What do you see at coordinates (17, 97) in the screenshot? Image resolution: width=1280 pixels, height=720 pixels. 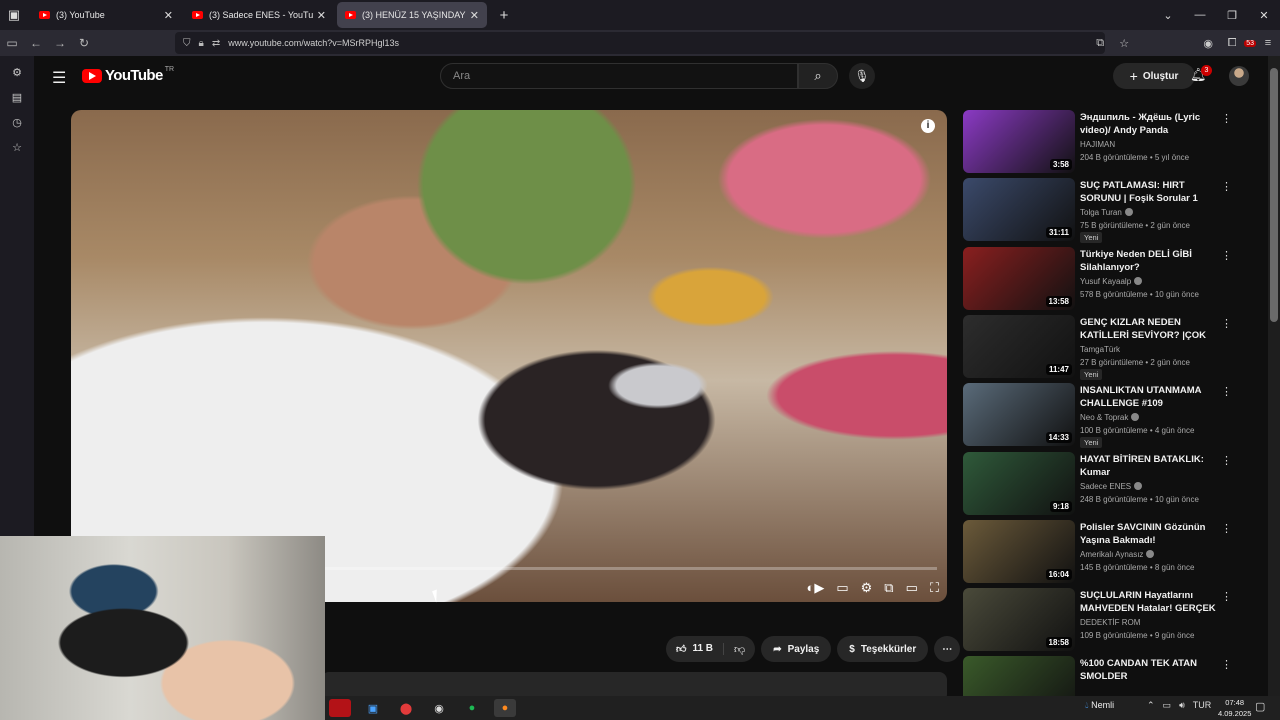 I see `synced-tabs-icon: ▤` at bounding box center [17, 97].